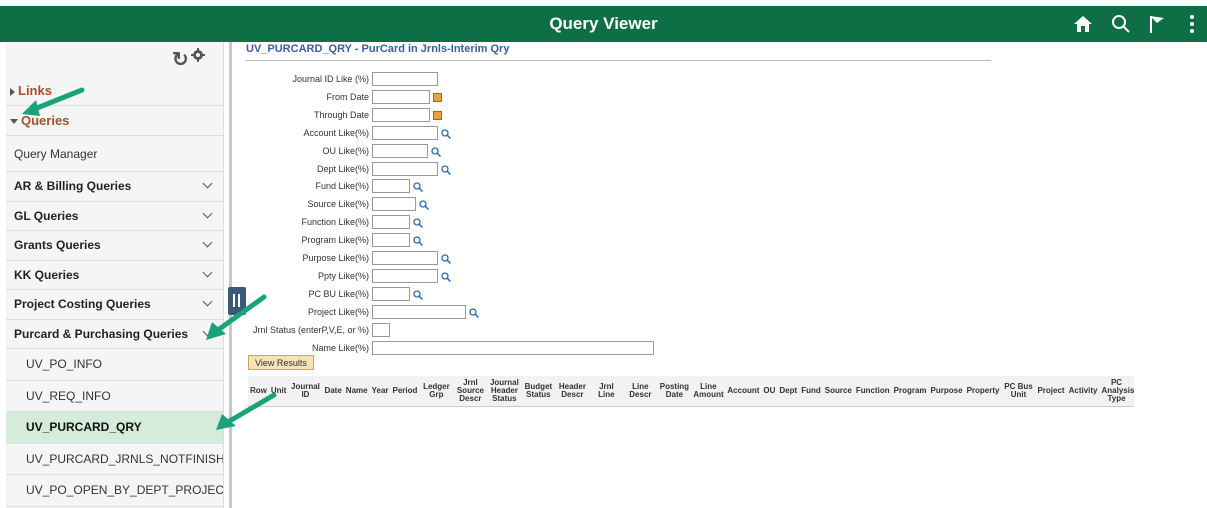  I want to click on column-header: Dept, so click(788, 391).